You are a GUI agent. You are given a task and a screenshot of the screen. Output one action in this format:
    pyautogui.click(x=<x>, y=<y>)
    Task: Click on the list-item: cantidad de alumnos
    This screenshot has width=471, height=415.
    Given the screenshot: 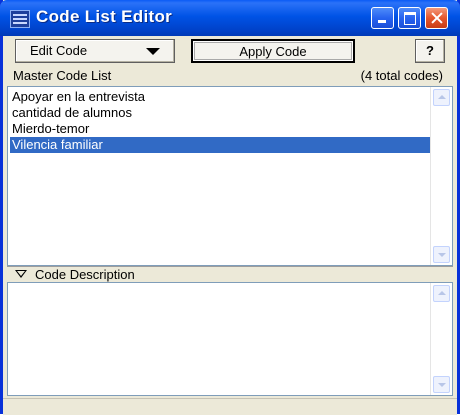 What is the action you would take?
    pyautogui.click(x=220, y=113)
    